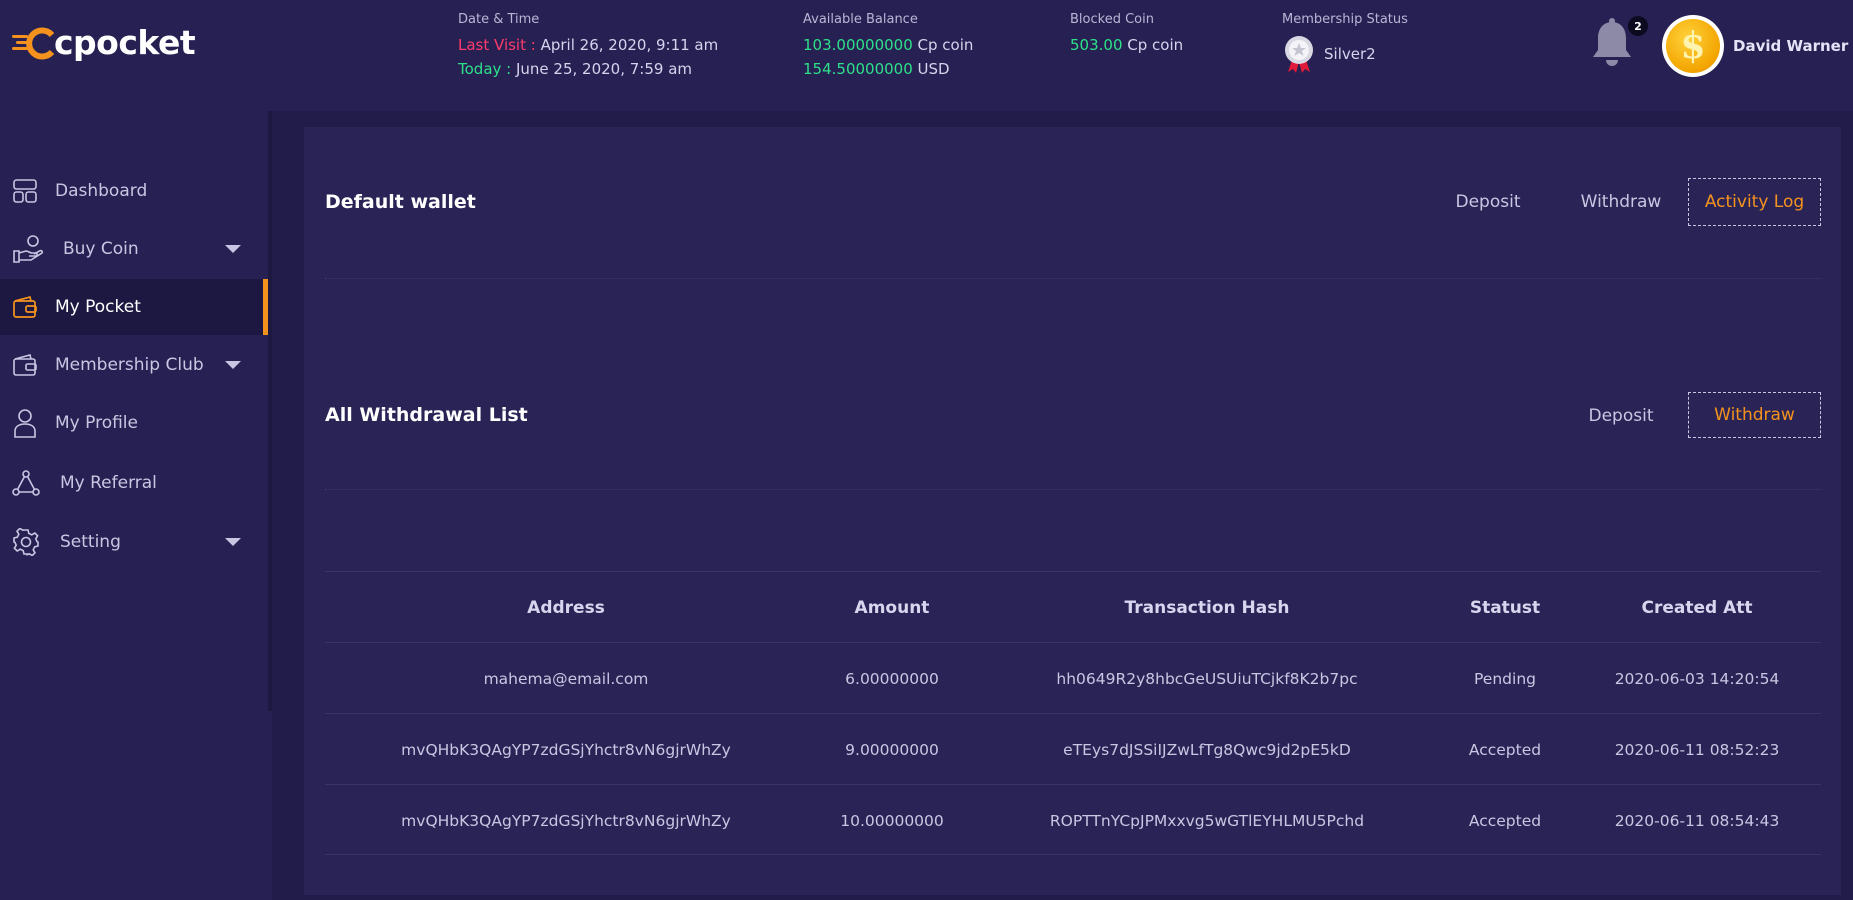 This screenshot has height=900, width=1853. What do you see at coordinates (1697, 820) in the screenshot?
I see `cell-created-at: 2020-06-11 08:54:43` at bounding box center [1697, 820].